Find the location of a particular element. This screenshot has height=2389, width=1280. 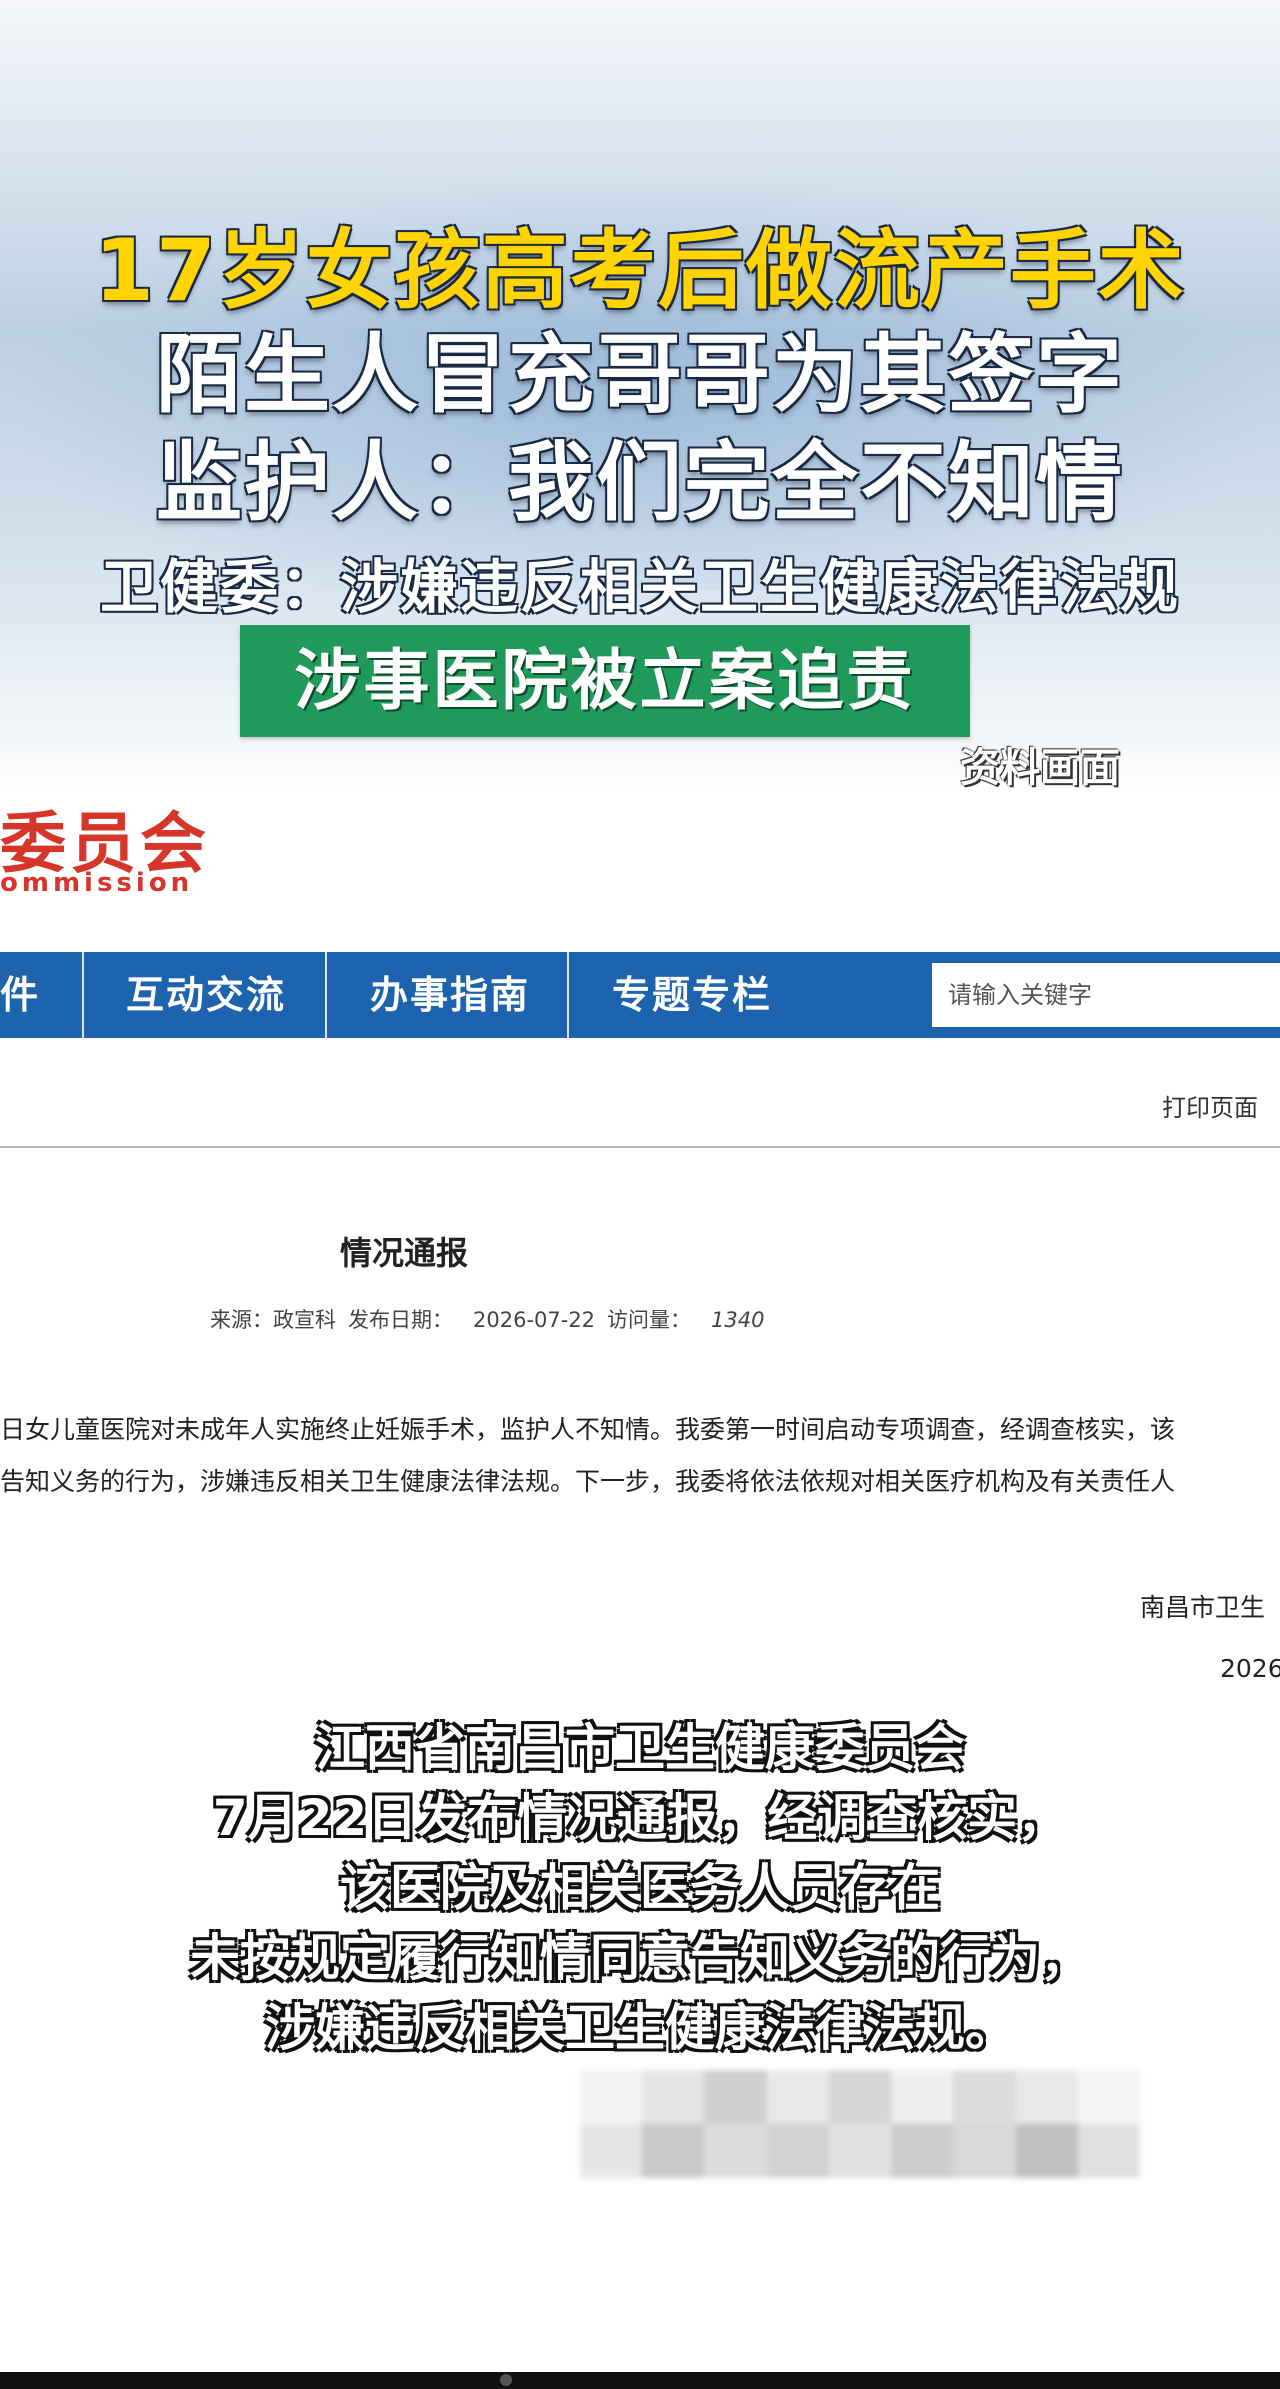

print-page-link: 打印页面 is located at coordinates (1210, 1105).